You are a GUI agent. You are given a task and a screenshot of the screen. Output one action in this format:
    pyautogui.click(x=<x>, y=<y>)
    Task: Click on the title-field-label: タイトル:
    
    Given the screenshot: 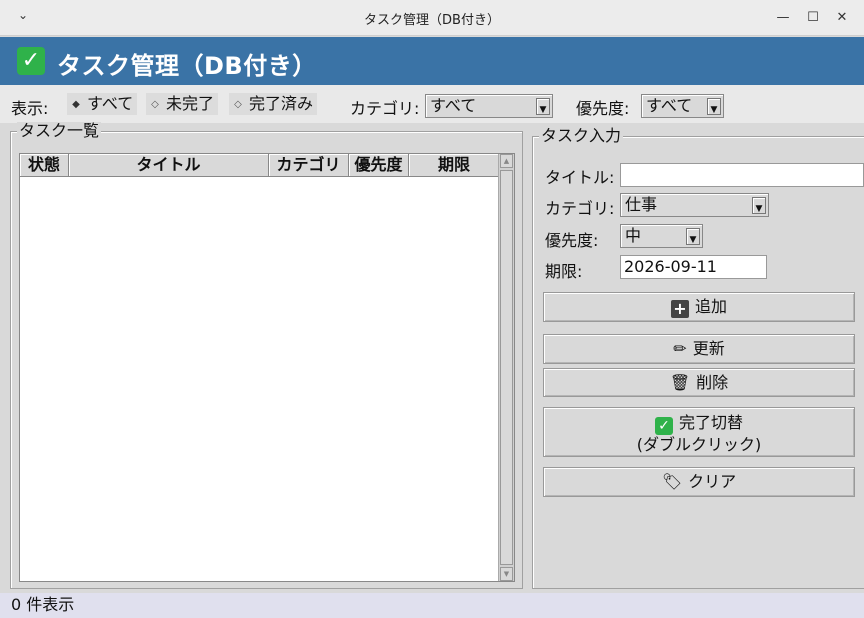 What is the action you would take?
    pyautogui.click(x=580, y=177)
    